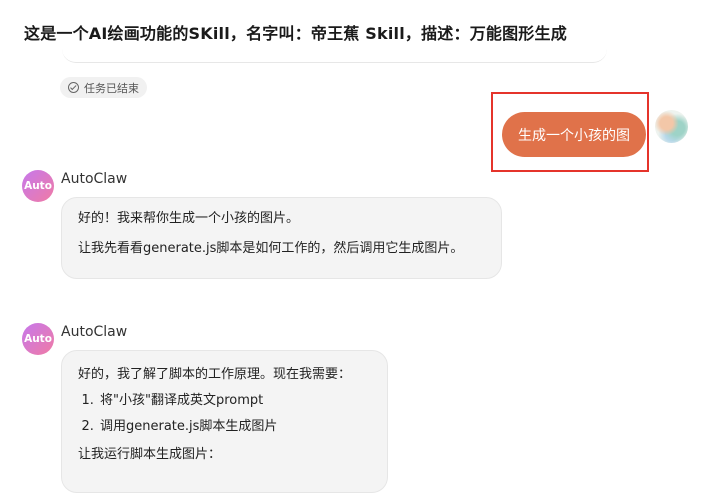  I want to click on steps-list: 将"小孩"翻译成英文prompt 调用generate.js脚本生成图片, so click(224, 414).